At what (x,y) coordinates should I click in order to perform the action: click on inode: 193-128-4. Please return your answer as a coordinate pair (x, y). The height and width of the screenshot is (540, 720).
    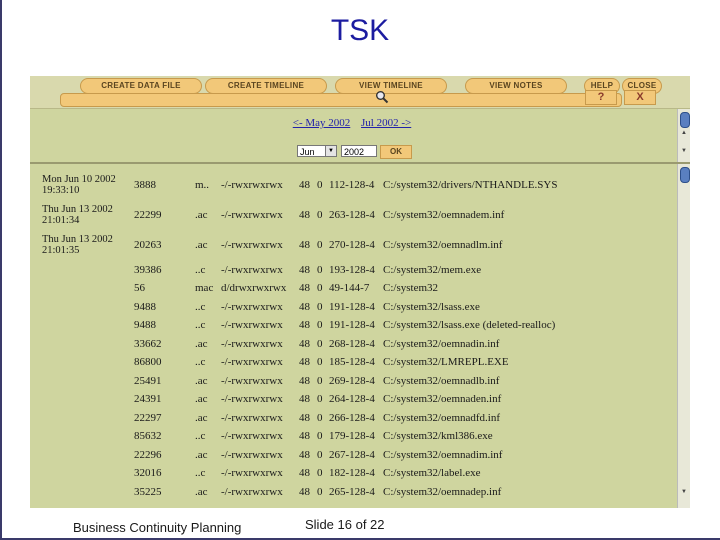
    Looking at the image, I should click on (352, 270).